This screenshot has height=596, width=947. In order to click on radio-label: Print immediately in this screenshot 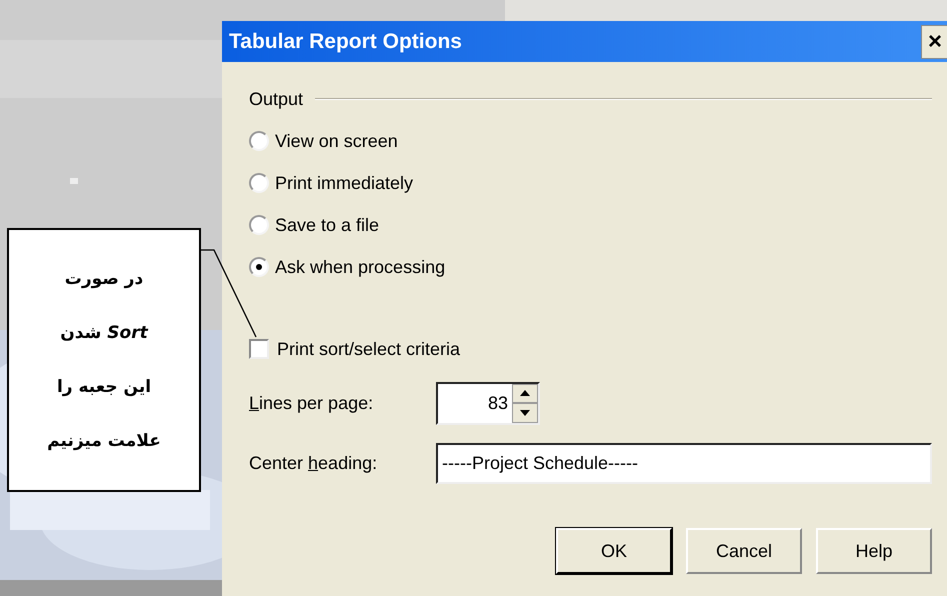, I will do `click(344, 183)`.